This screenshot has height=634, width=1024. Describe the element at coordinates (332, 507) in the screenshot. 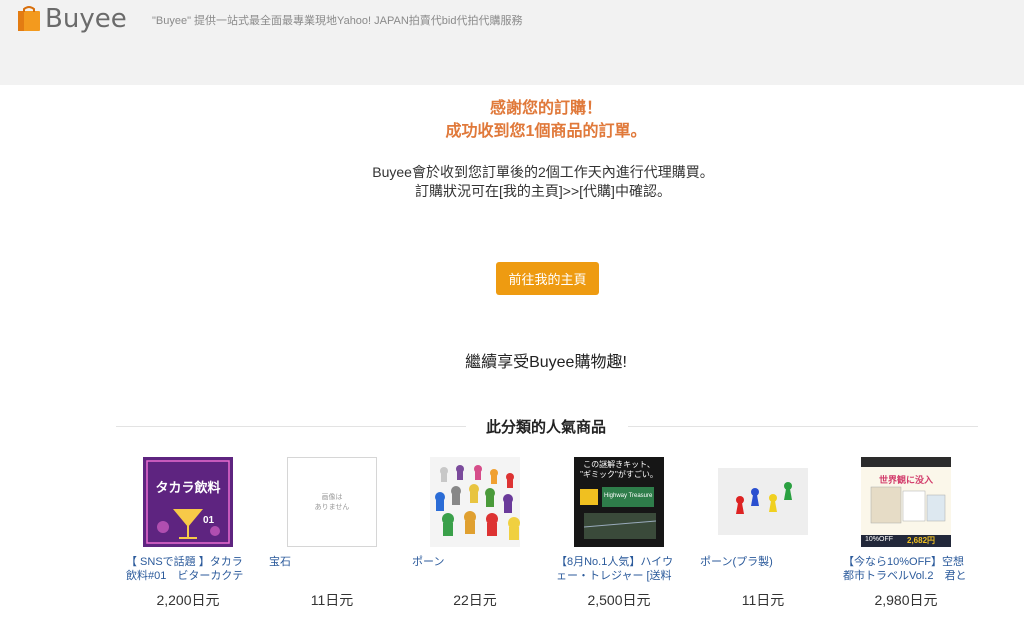

I see `no-image-line-2: ありません` at that location.